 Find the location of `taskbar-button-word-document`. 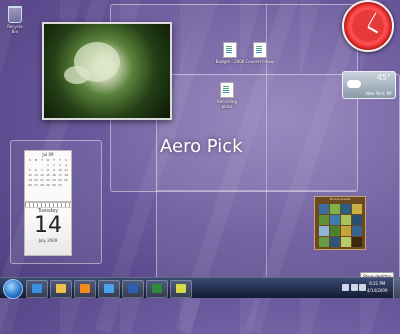

taskbar-button-word-document is located at coordinates (133, 289).